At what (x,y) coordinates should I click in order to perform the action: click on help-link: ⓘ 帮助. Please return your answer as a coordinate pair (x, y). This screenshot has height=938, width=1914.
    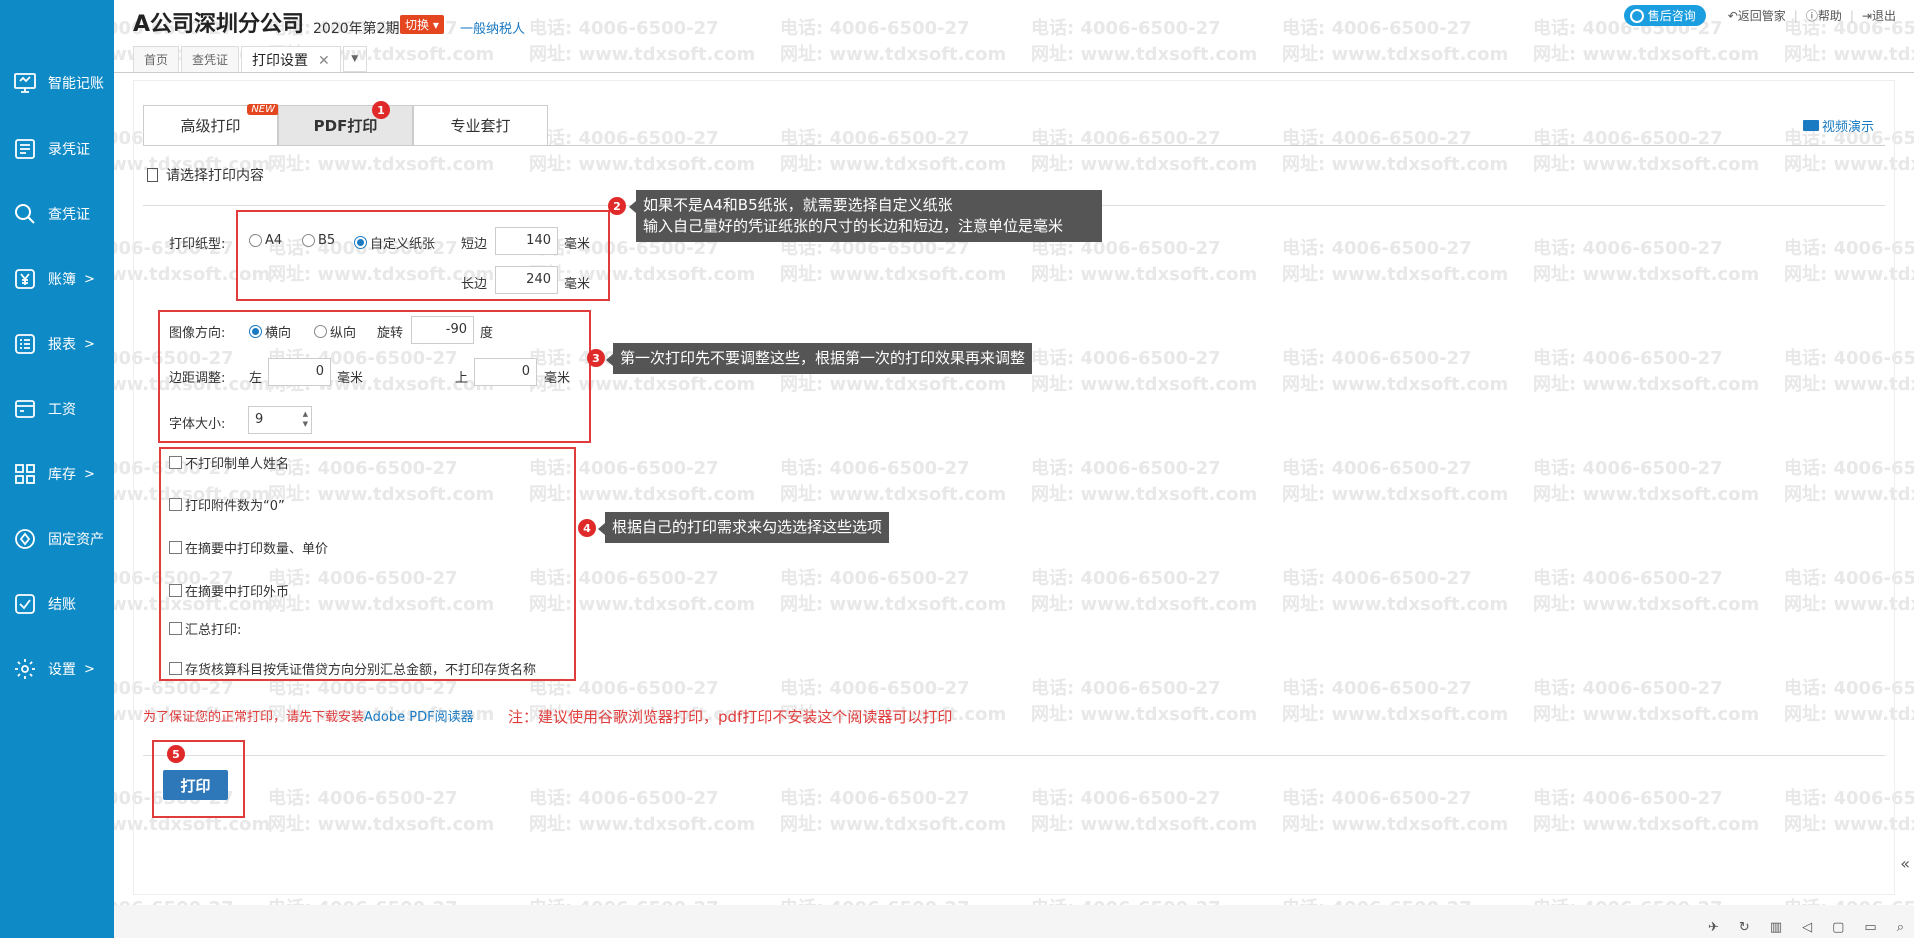
    Looking at the image, I should click on (1824, 15).